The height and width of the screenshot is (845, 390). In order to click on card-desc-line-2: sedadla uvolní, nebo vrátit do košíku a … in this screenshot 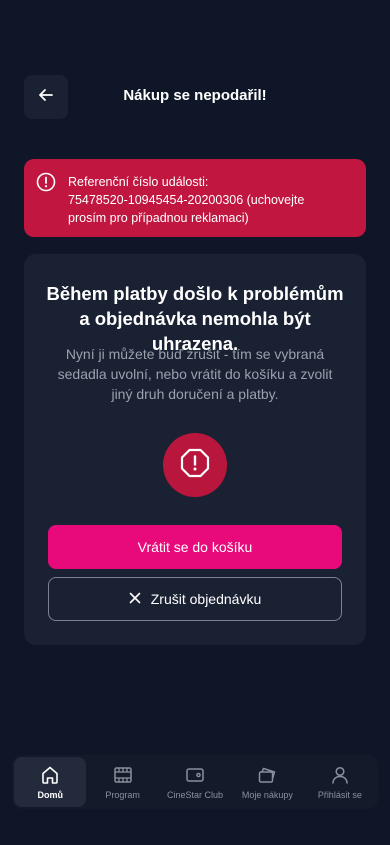, I will do `click(195, 374)`.